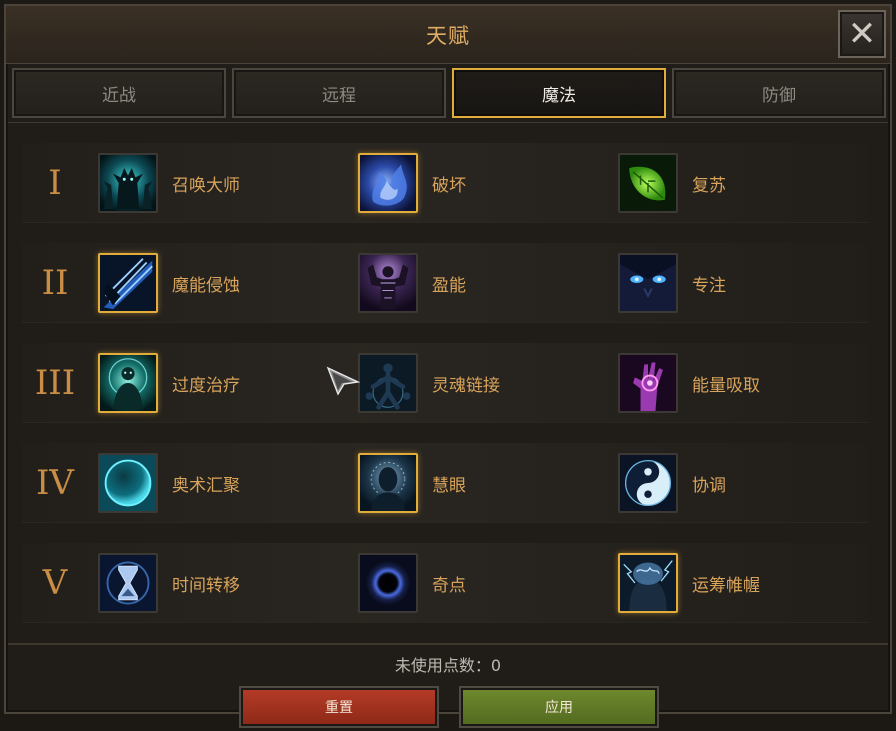  I want to click on talent-name: 能量吸取, so click(726, 385).